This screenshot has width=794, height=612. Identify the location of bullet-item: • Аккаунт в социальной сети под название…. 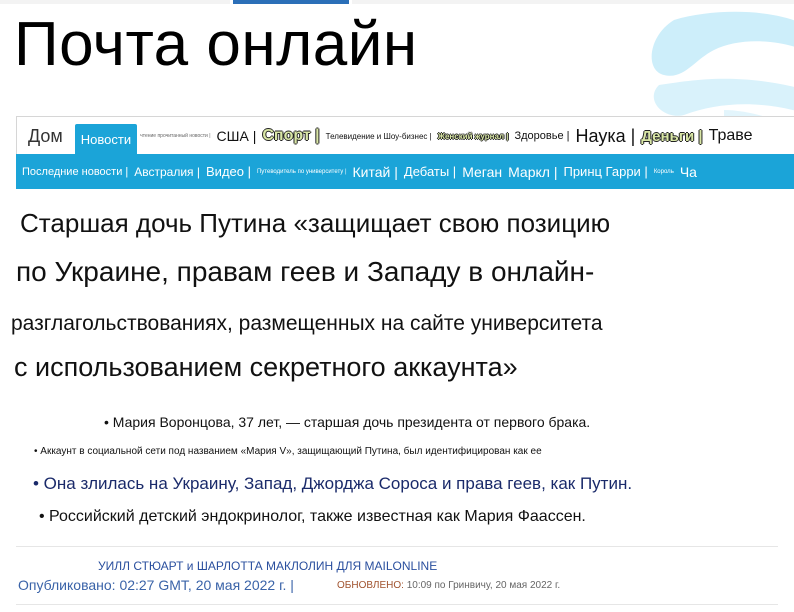
(288, 451).